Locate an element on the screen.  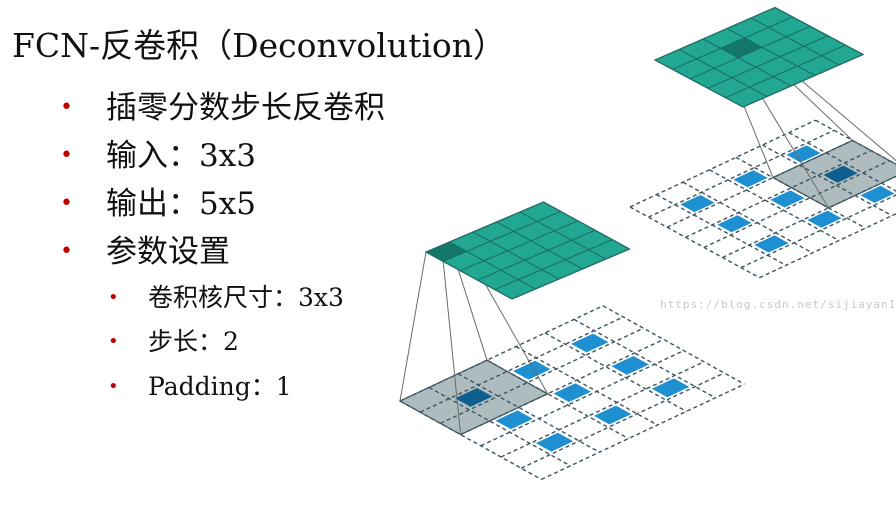
projection-line is located at coordinates (413, 326).